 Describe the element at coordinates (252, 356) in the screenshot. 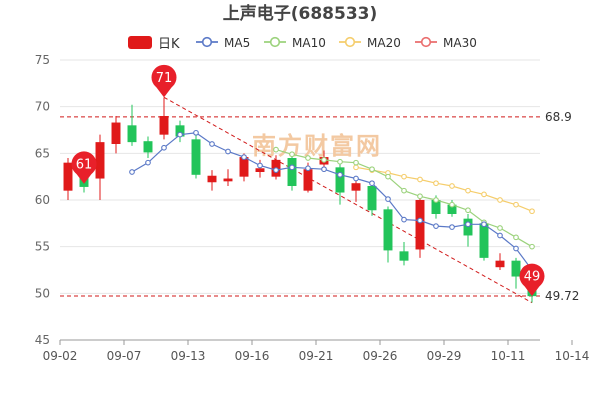

I see `x-tick-label: 09-16` at that location.